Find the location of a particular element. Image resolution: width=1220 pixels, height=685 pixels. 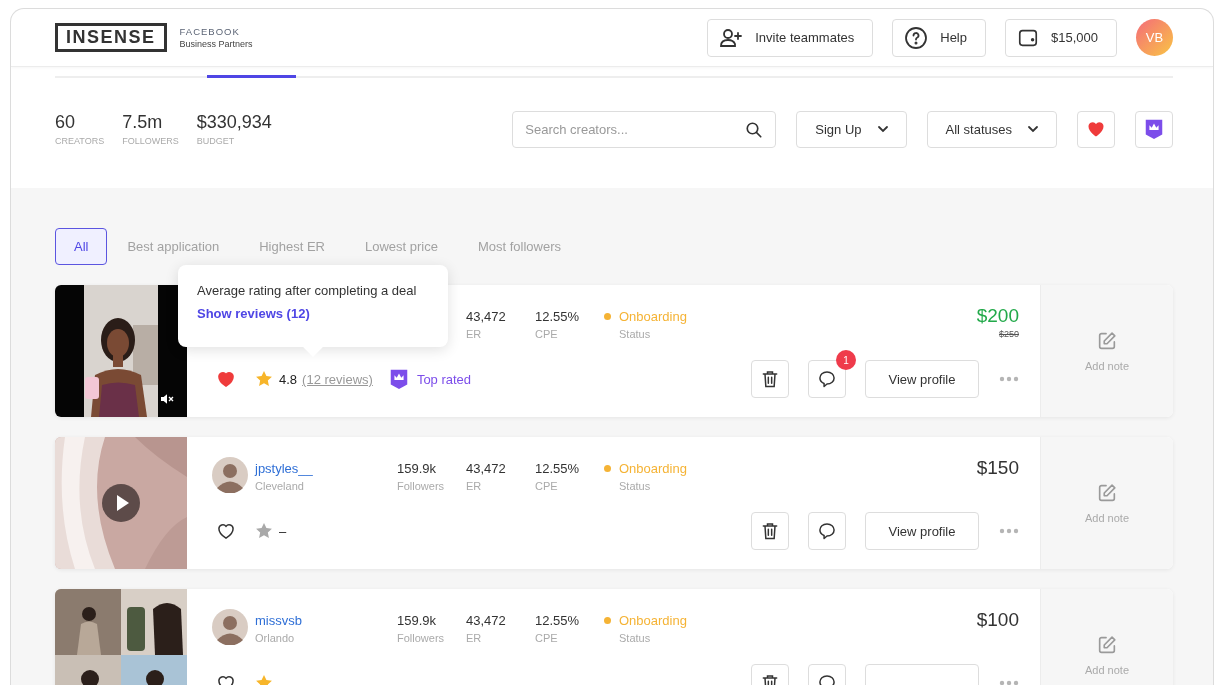

crown-badge-icon is located at coordinates (1154, 129).